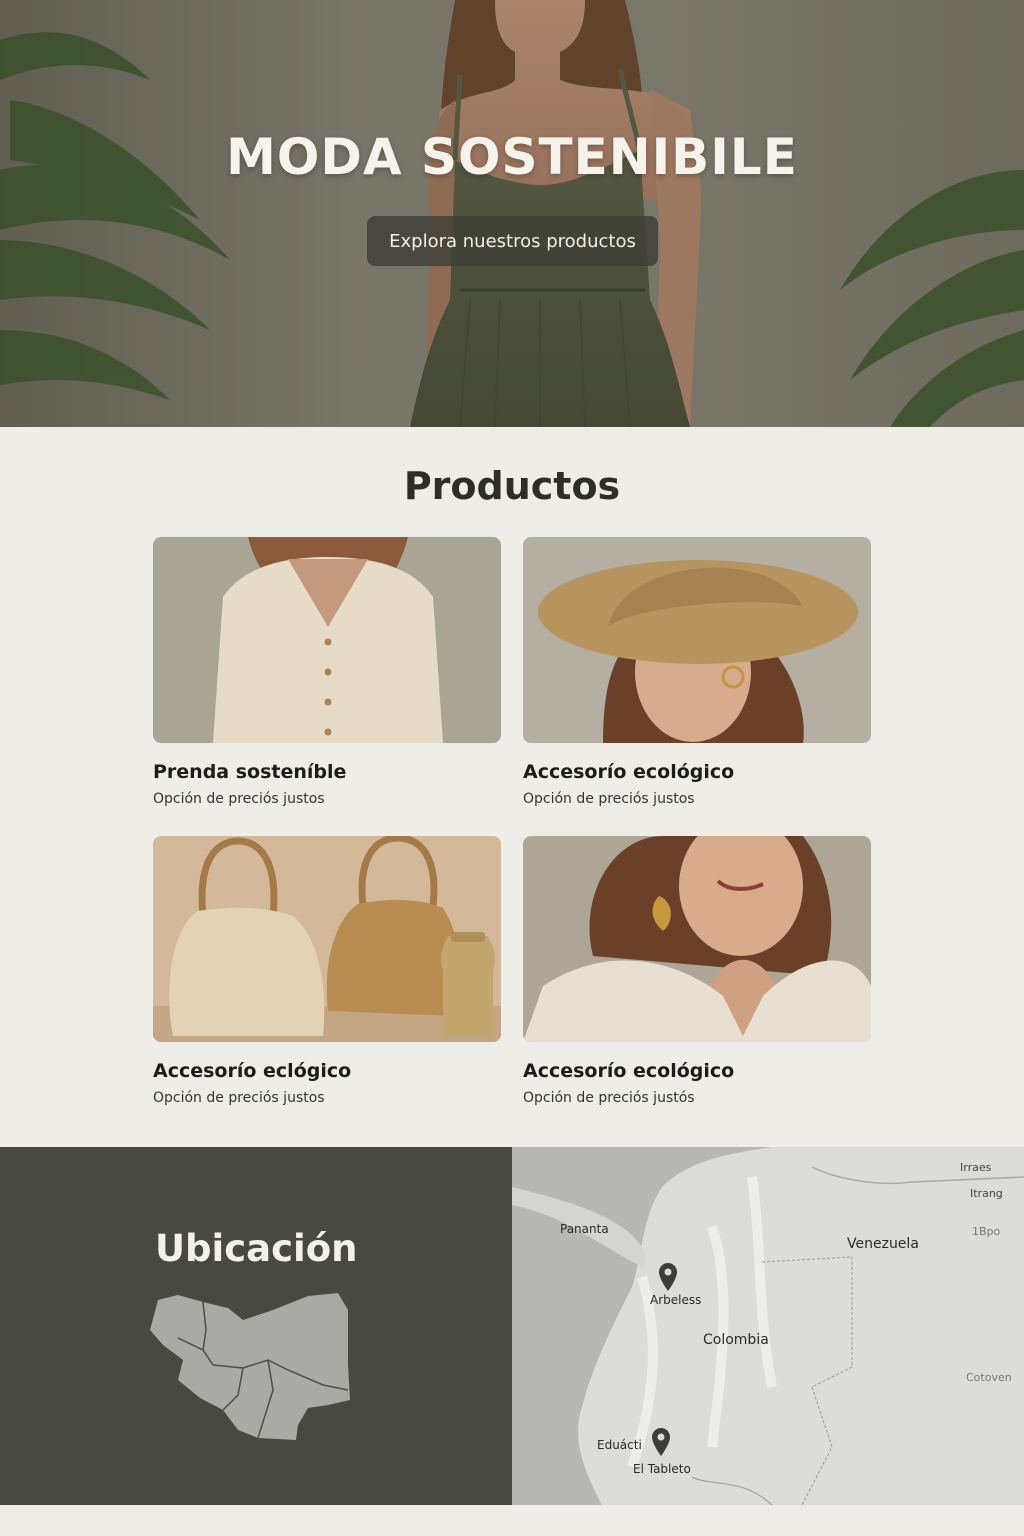 Image resolution: width=1024 pixels, height=1536 pixels. What do you see at coordinates (512, 241) in the screenshot?
I see `explore-products-button: Explora nuestros productos` at bounding box center [512, 241].